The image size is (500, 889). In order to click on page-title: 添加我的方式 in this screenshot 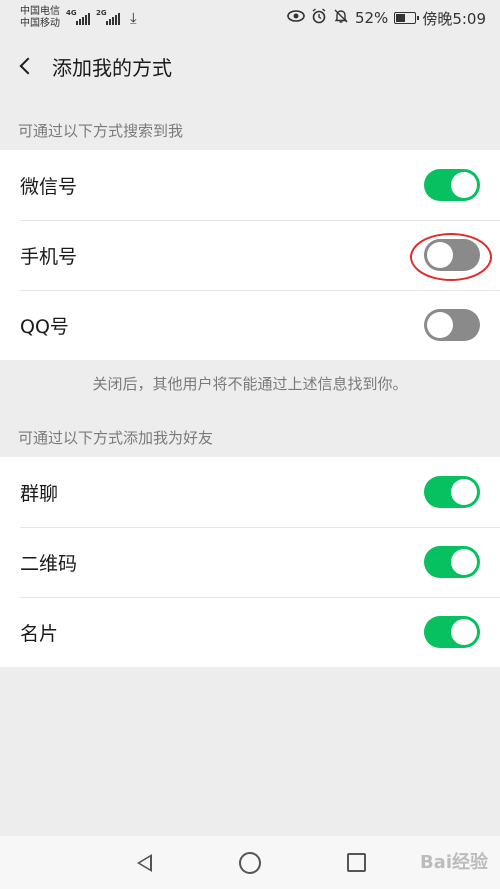, I will do `click(112, 67)`.